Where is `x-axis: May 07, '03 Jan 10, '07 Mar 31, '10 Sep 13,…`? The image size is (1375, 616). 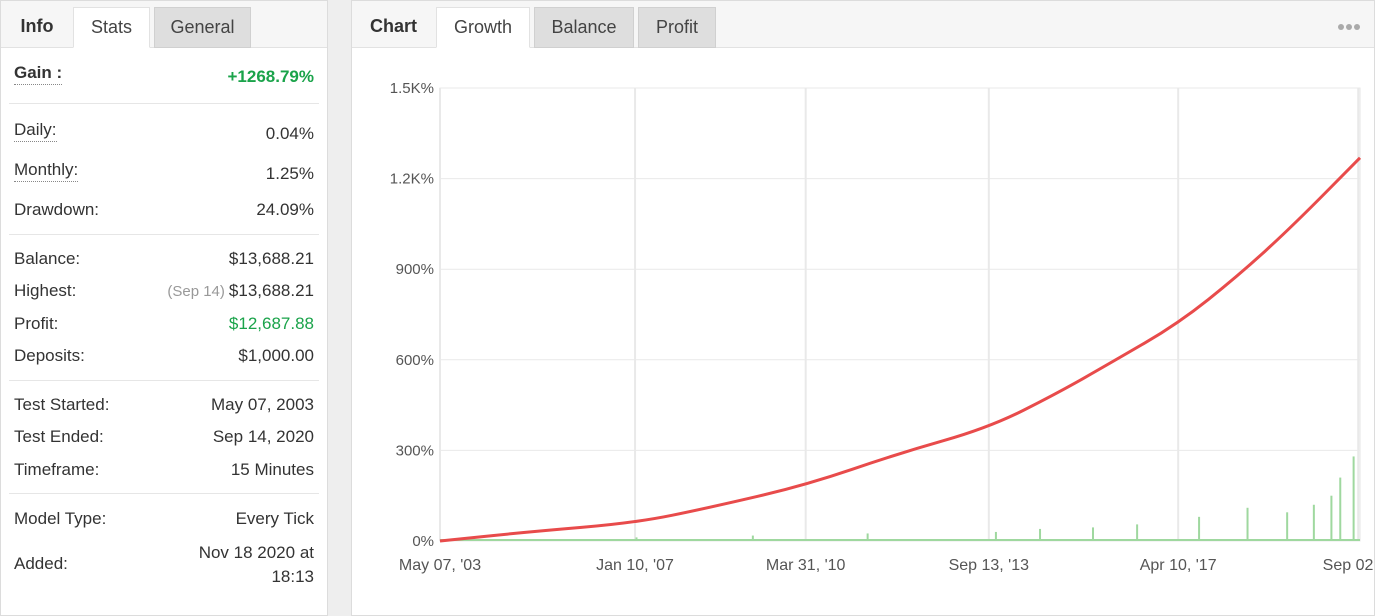
x-axis: May 07, '03 Jan 10, '07 Mar 31, '10 Sep 13,… is located at coordinates (886, 565).